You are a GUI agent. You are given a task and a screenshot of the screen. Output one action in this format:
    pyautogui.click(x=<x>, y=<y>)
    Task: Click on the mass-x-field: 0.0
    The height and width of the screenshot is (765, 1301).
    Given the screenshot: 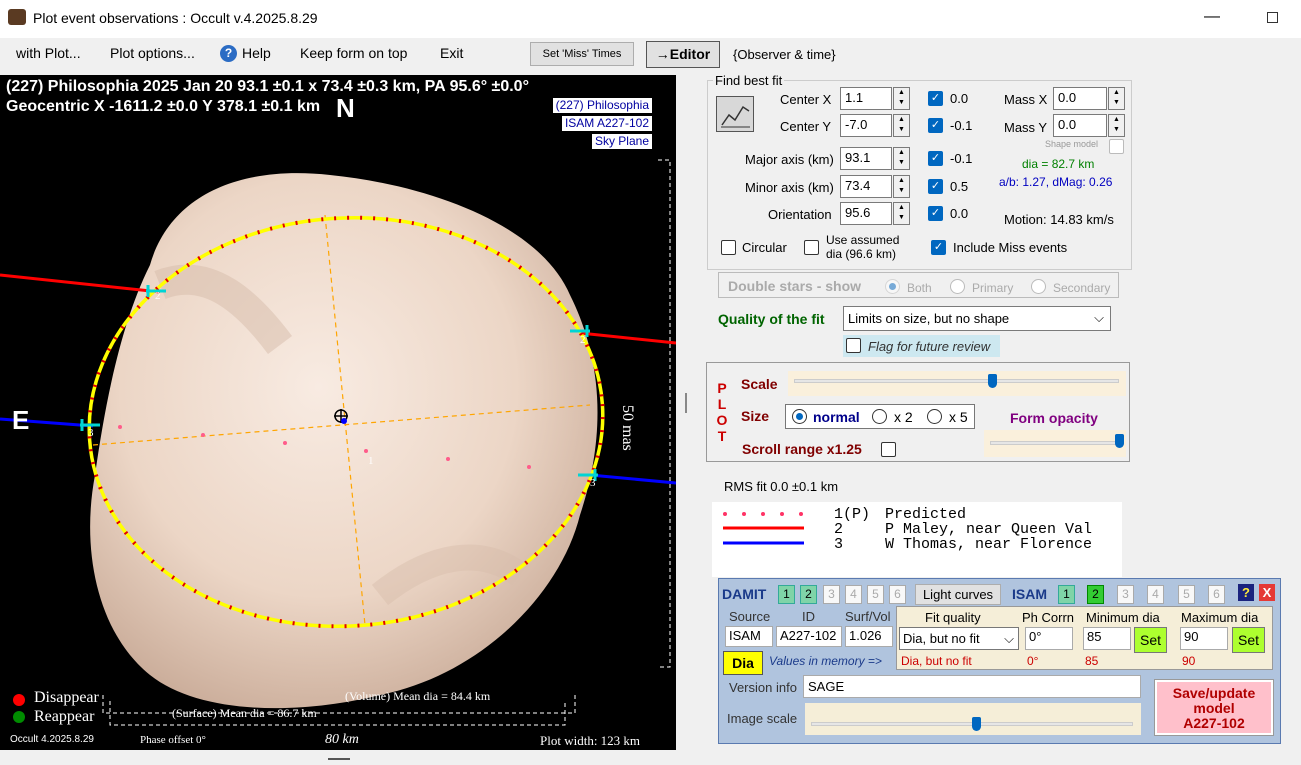 What is the action you would take?
    pyautogui.click(x=1080, y=98)
    